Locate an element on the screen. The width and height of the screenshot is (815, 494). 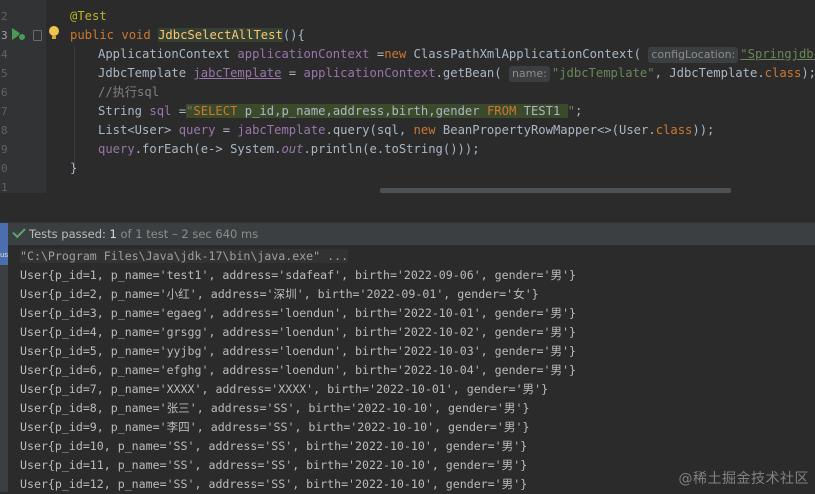
type-name: String is located at coordinates (120, 111).